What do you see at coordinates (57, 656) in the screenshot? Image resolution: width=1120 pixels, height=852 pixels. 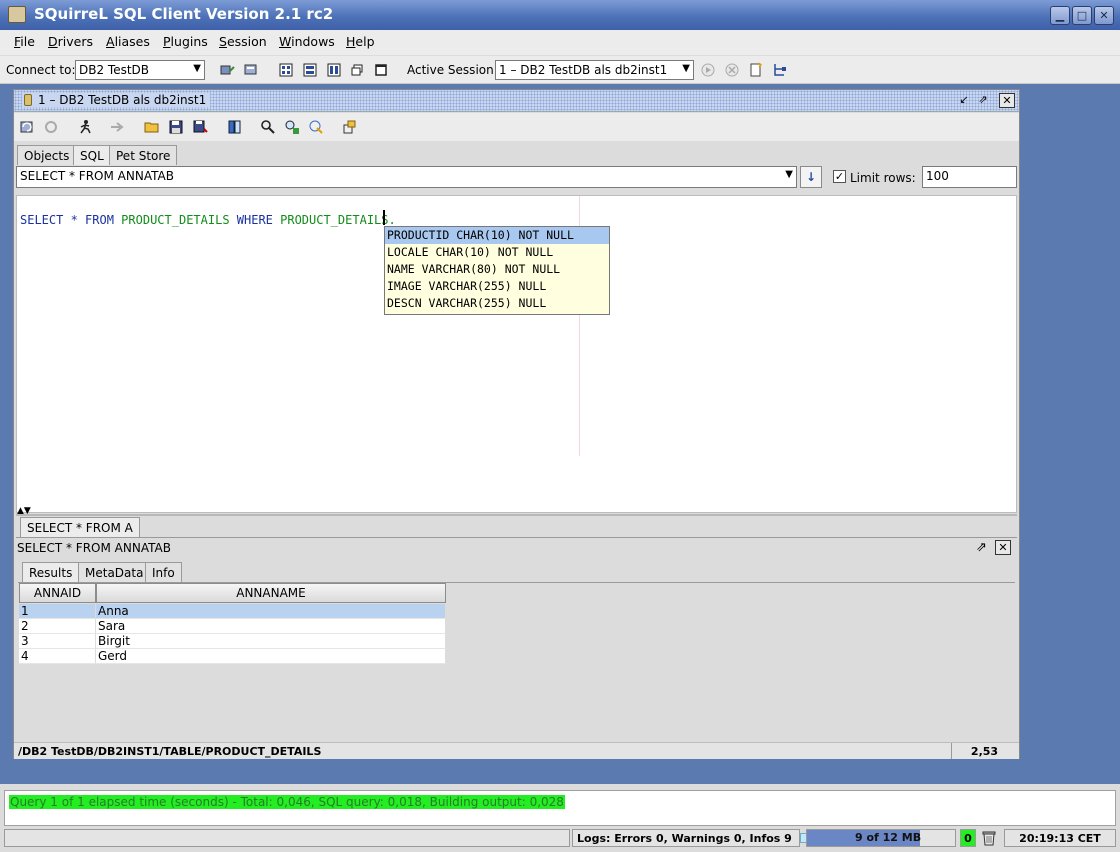 I see `cell-annaid: 4` at bounding box center [57, 656].